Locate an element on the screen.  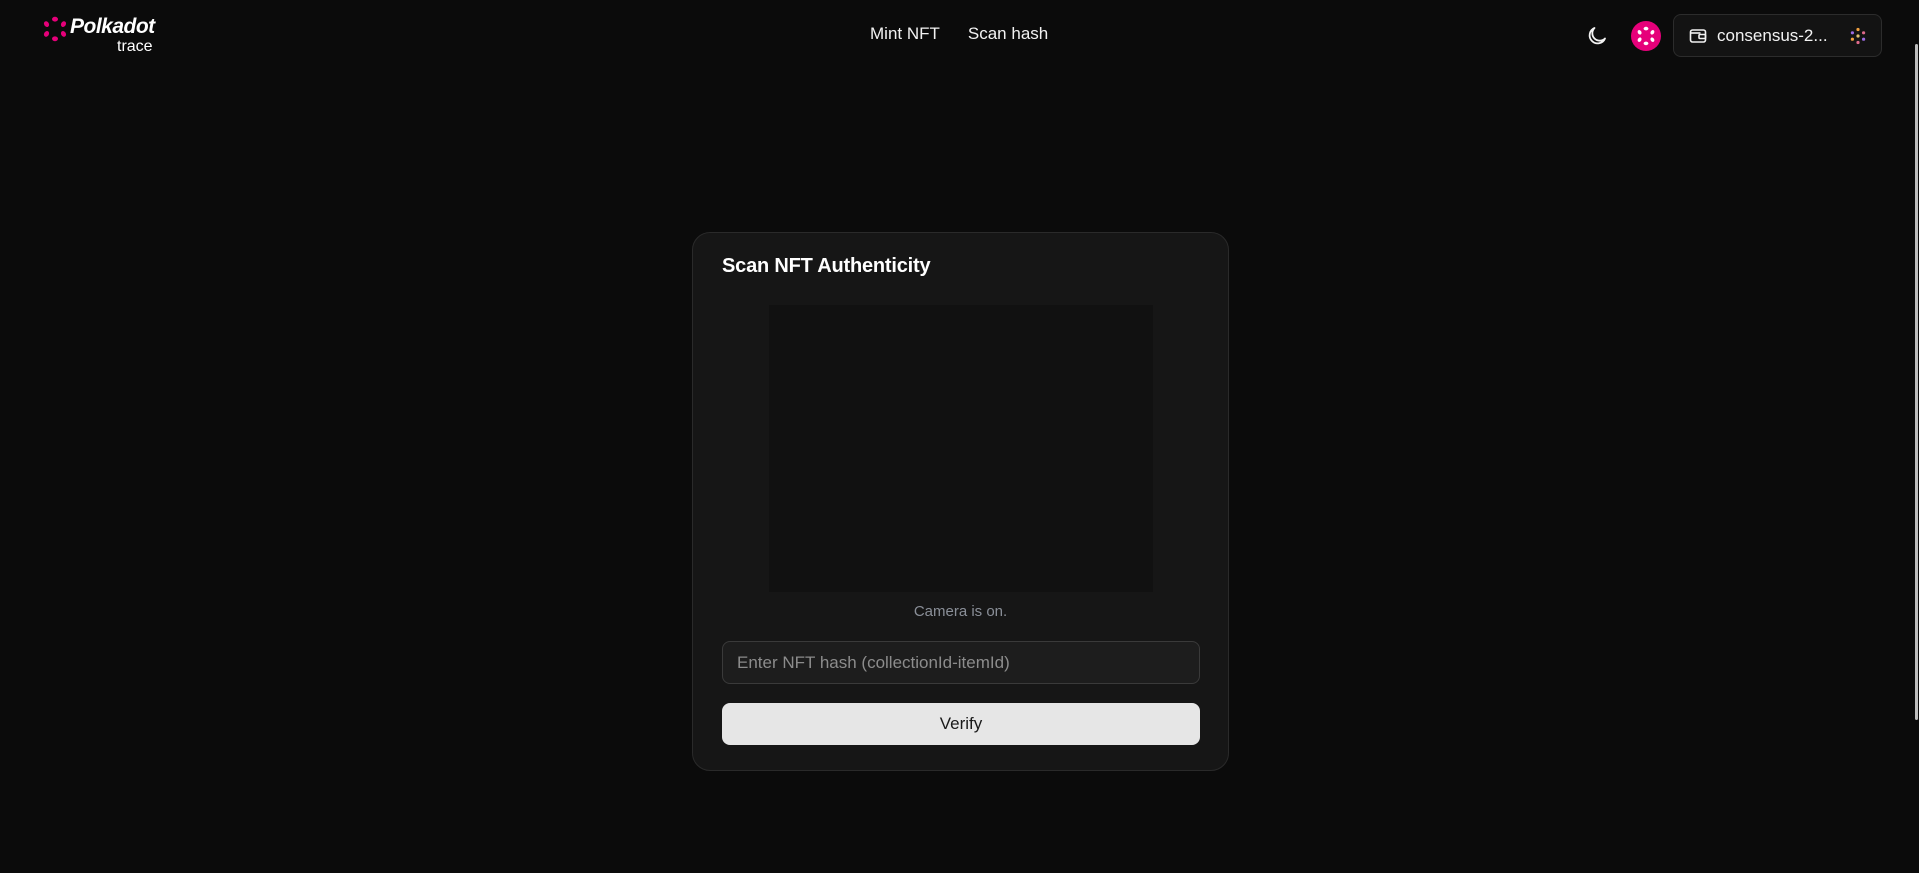
moon-icon is located at coordinates (1597, 36).